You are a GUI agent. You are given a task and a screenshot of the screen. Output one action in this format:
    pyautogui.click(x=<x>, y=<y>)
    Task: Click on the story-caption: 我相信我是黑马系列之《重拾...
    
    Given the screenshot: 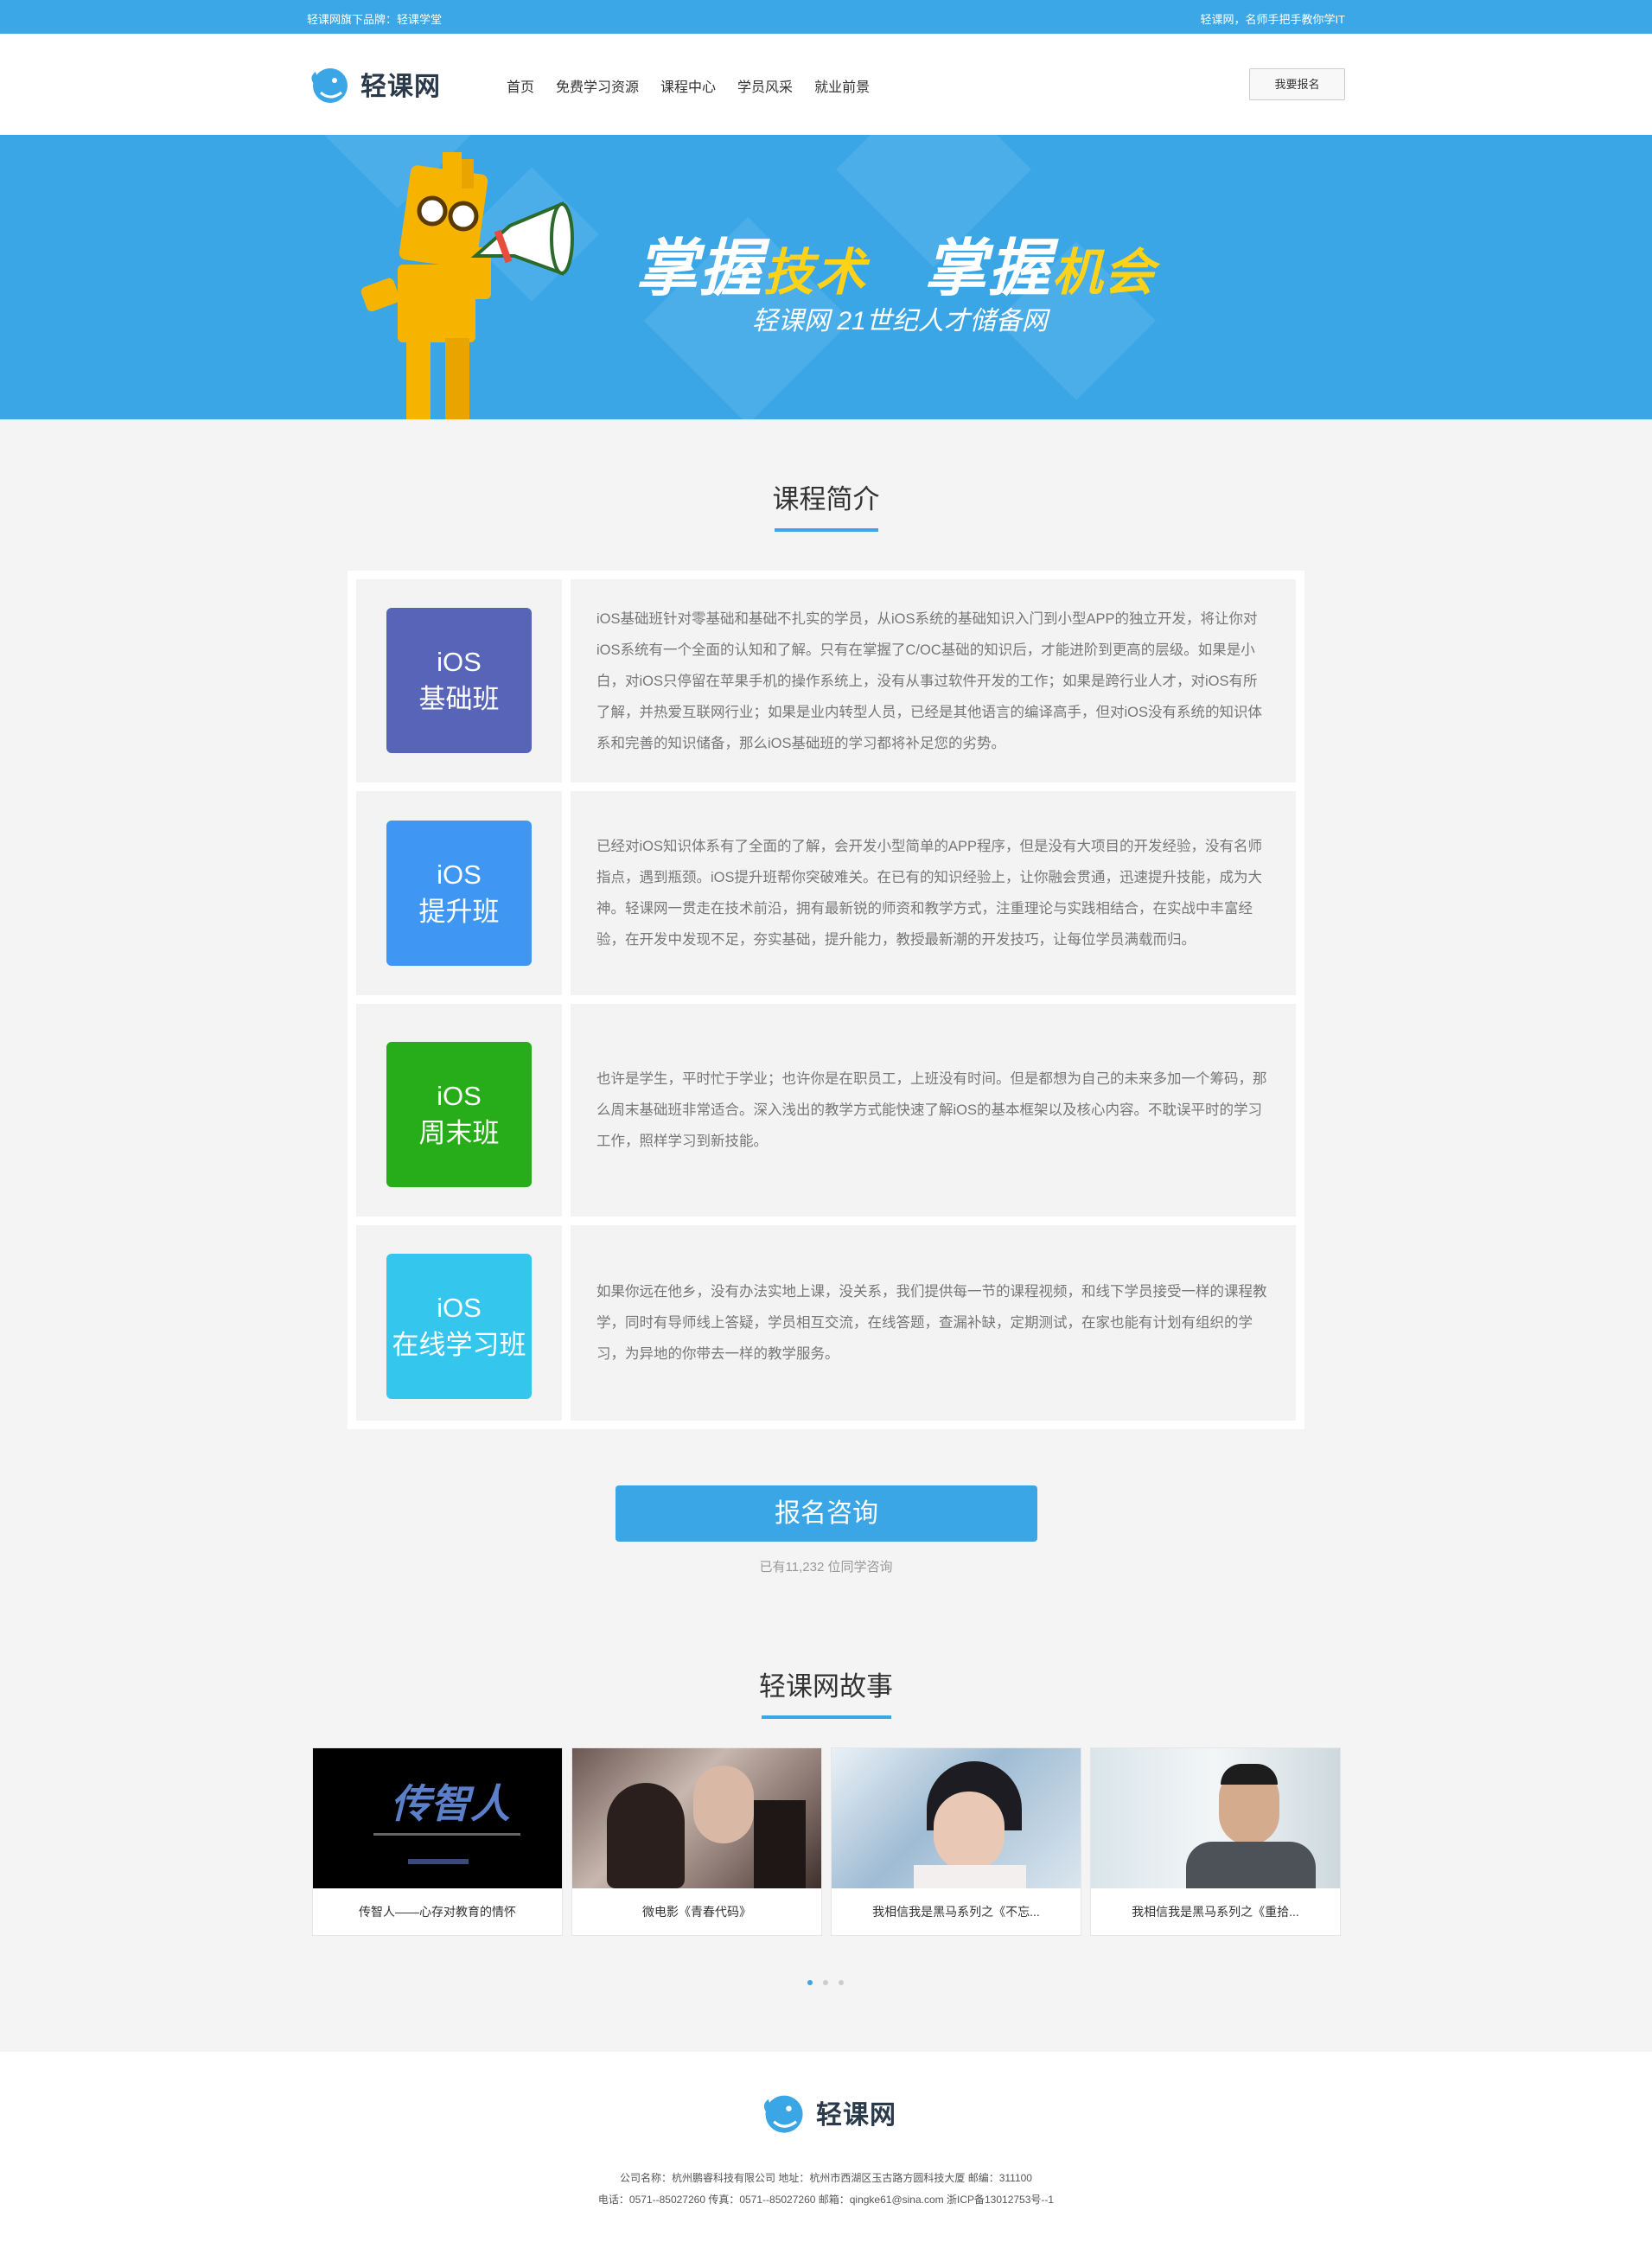 What is the action you would take?
    pyautogui.click(x=1215, y=1912)
    